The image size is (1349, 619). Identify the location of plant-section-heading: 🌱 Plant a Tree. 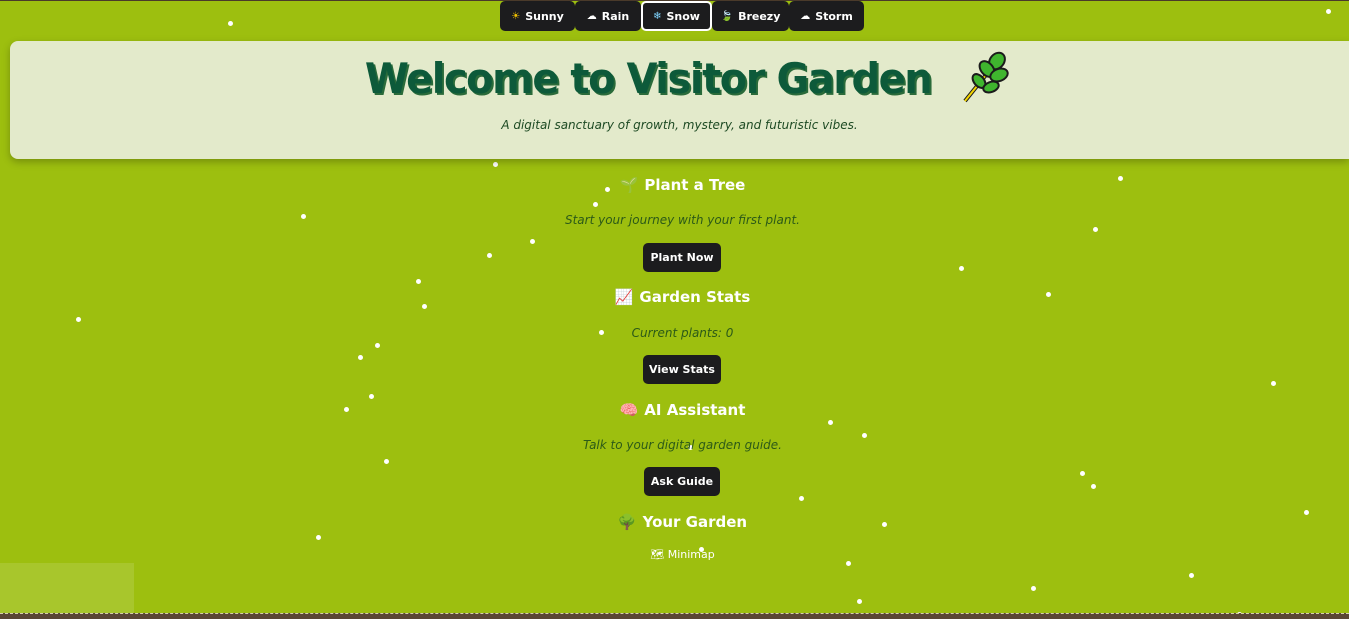
(678, 185).